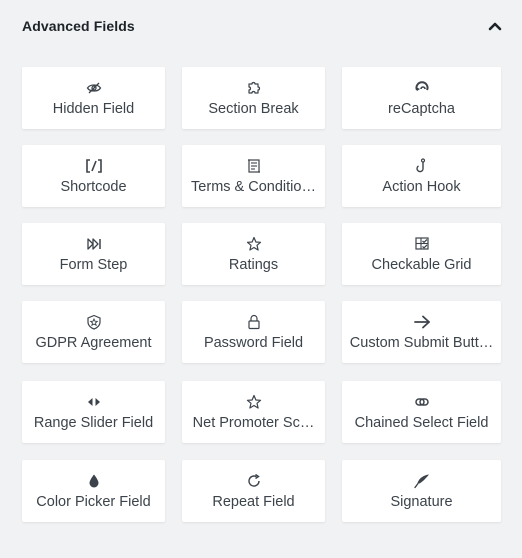 The image size is (522, 558). What do you see at coordinates (422, 402) in the screenshot?
I see `link-icon` at bounding box center [422, 402].